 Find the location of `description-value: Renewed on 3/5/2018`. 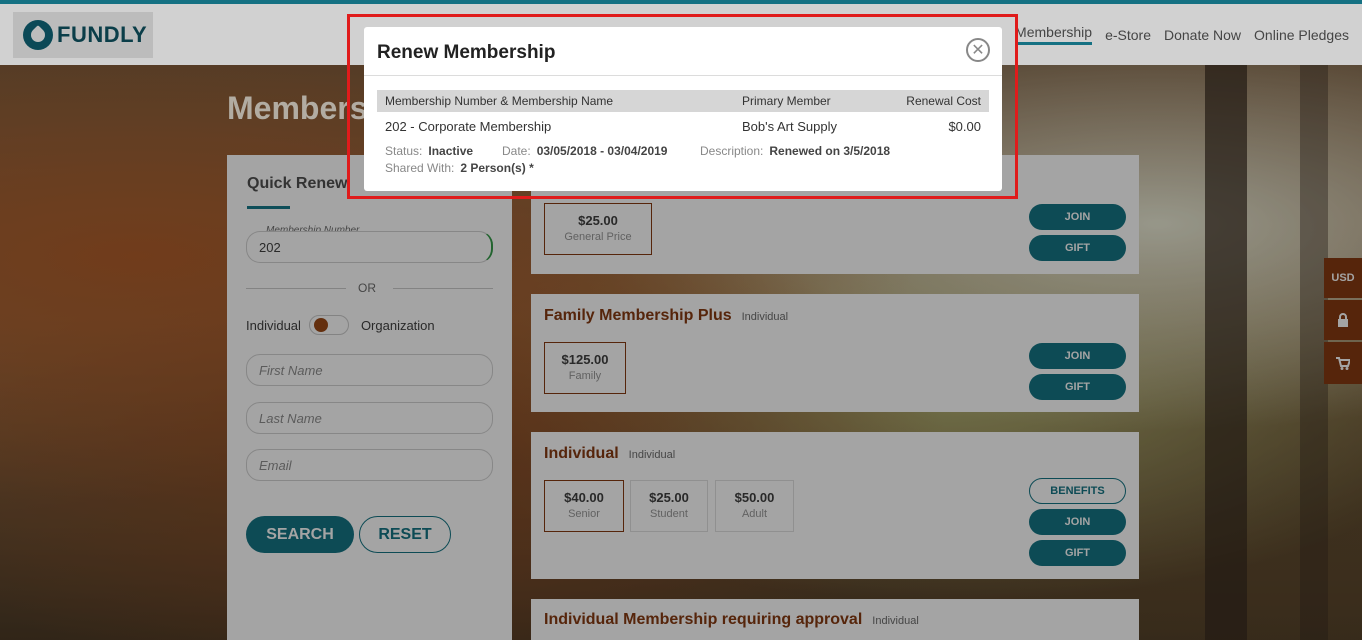

description-value: Renewed on 3/5/2018 is located at coordinates (830, 151).